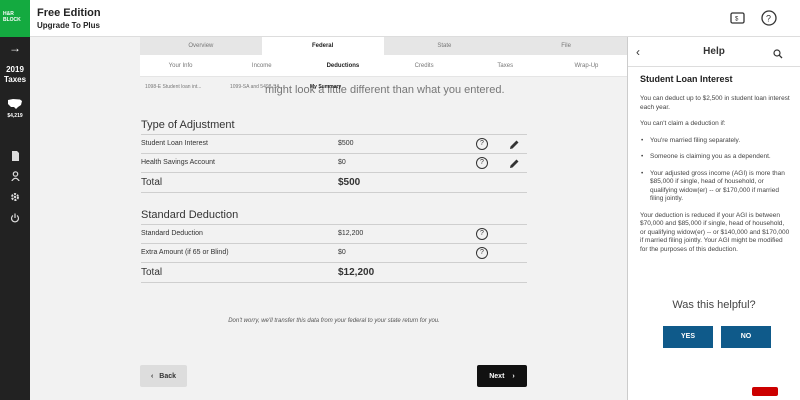  What do you see at coordinates (334, 144) in the screenshot?
I see `table-row: Student Loan Interest $500 ?` at bounding box center [334, 144].